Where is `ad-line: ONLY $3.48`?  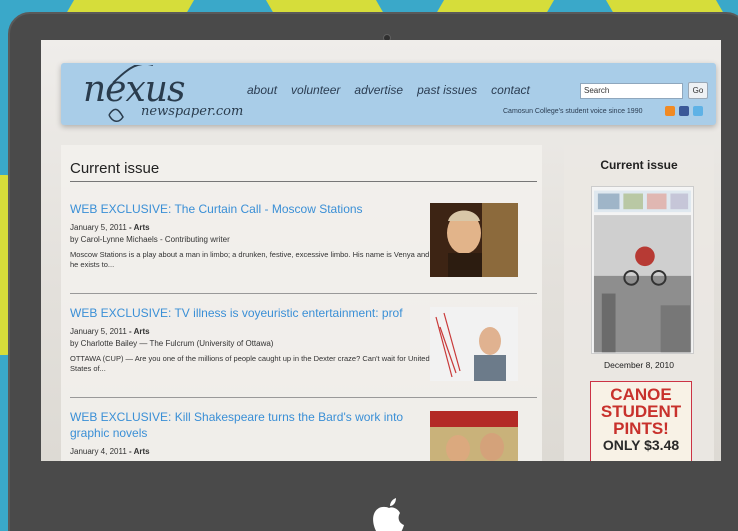 ad-line: ONLY $3.48 is located at coordinates (641, 445).